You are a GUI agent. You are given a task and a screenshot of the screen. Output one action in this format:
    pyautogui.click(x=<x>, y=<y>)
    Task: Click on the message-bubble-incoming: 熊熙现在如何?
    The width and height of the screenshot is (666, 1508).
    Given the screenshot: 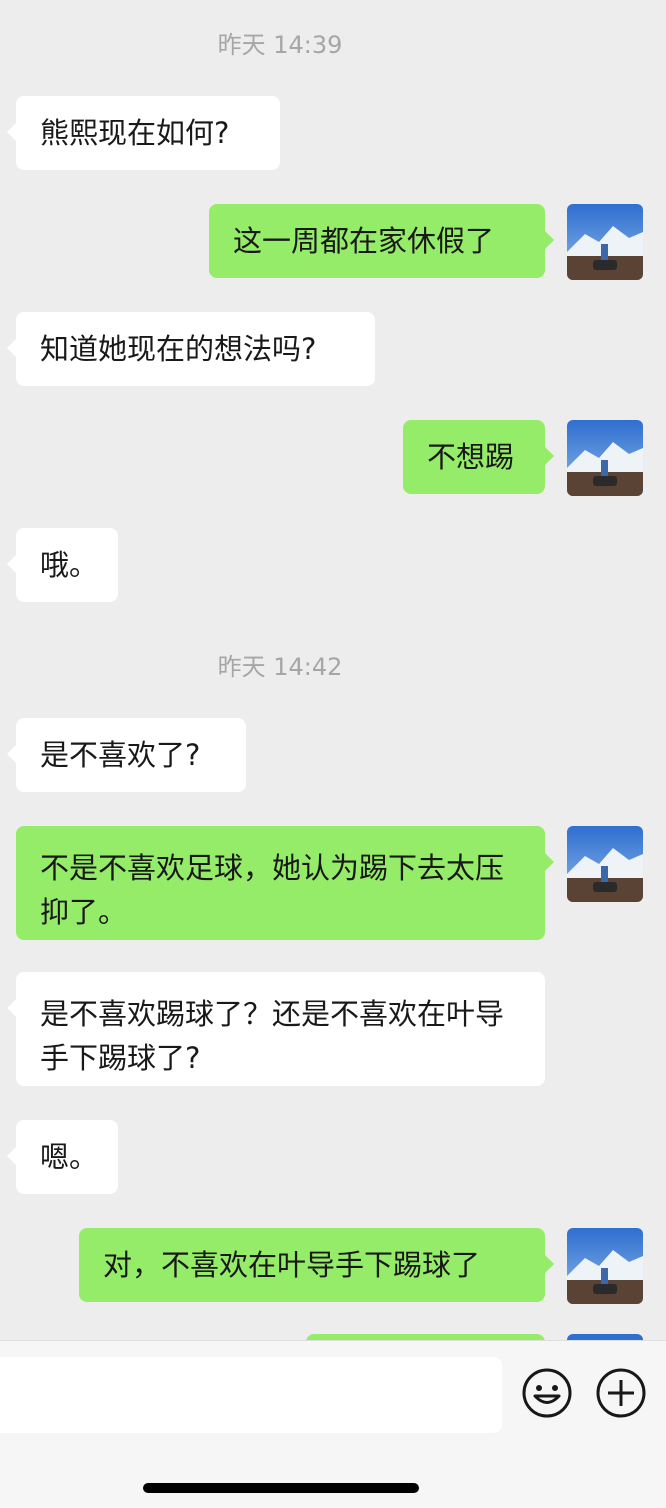 What is the action you would take?
    pyautogui.click(x=143, y=133)
    